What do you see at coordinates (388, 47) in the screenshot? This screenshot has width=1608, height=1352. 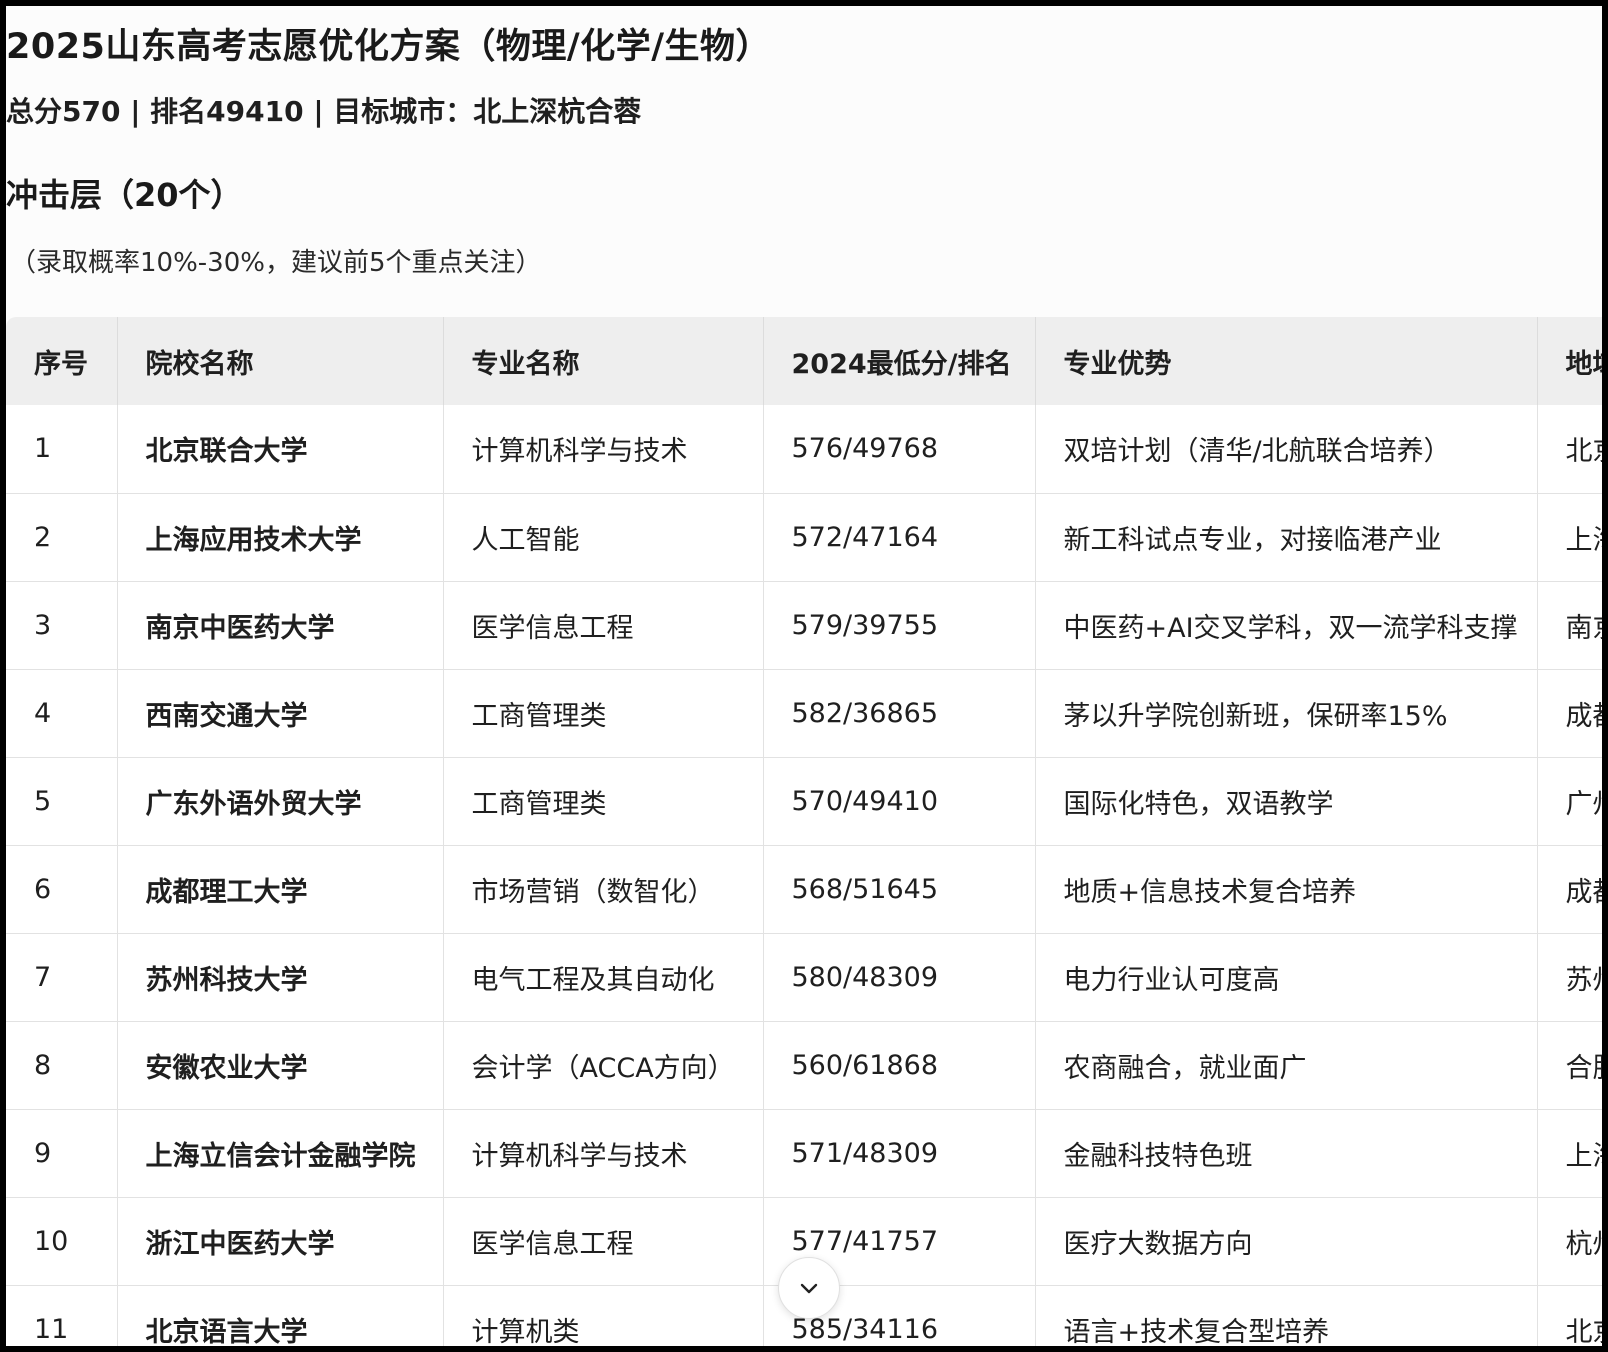 I see `page-title: 2025山东高考志愿优化方案（物理/化学/生物）` at bounding box center [388, 47].